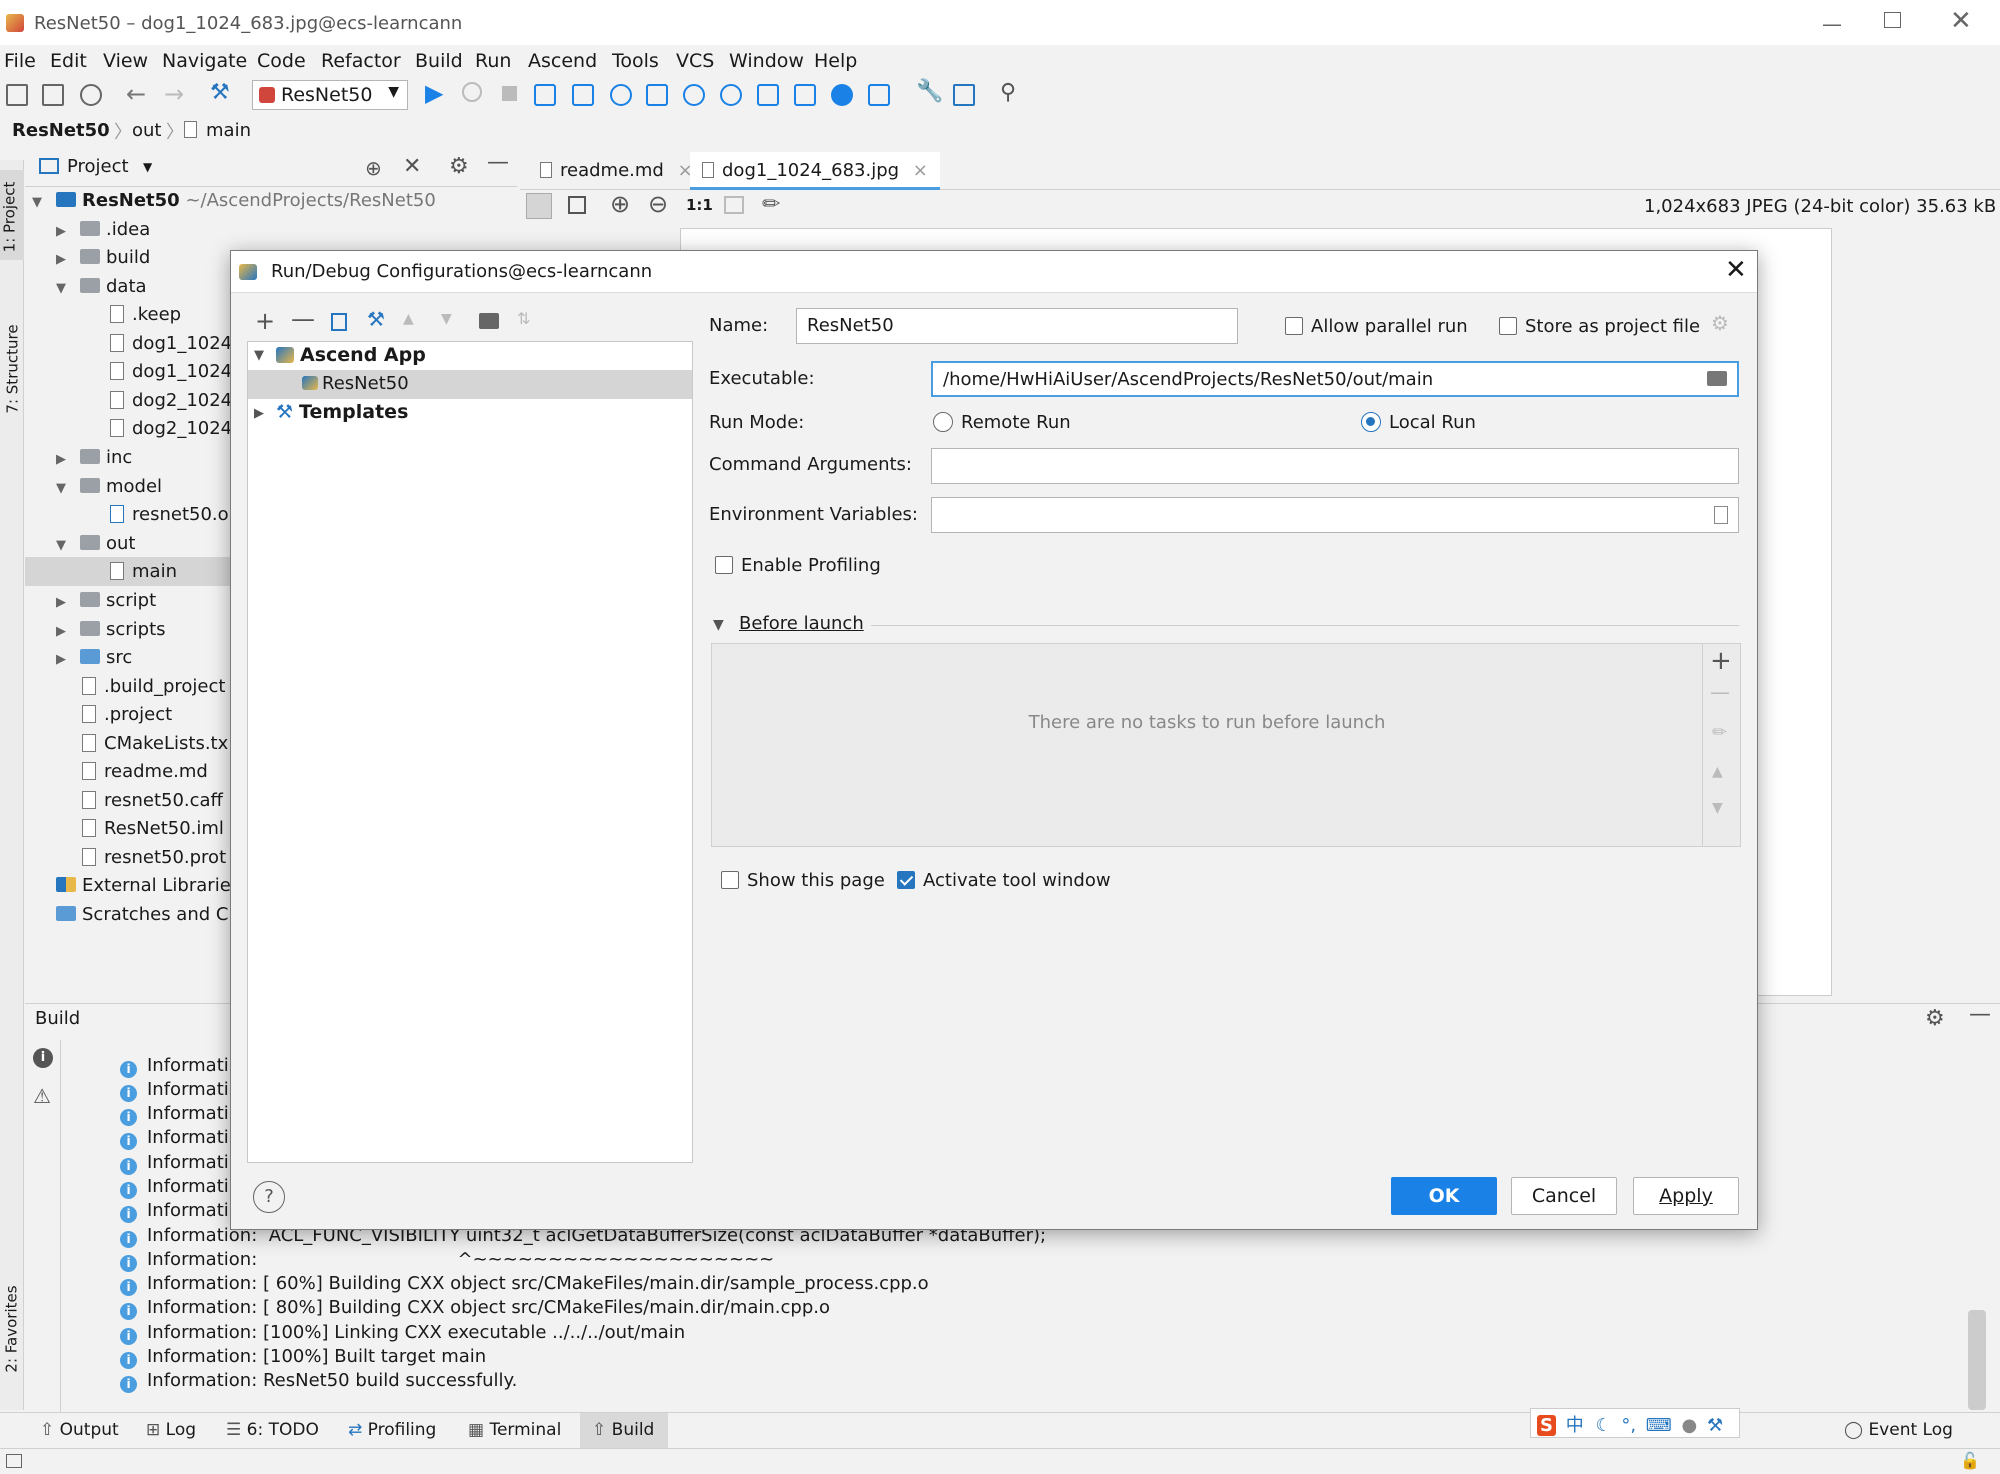  I want to click on ascend-tool-1-icon, so click(545, 95).